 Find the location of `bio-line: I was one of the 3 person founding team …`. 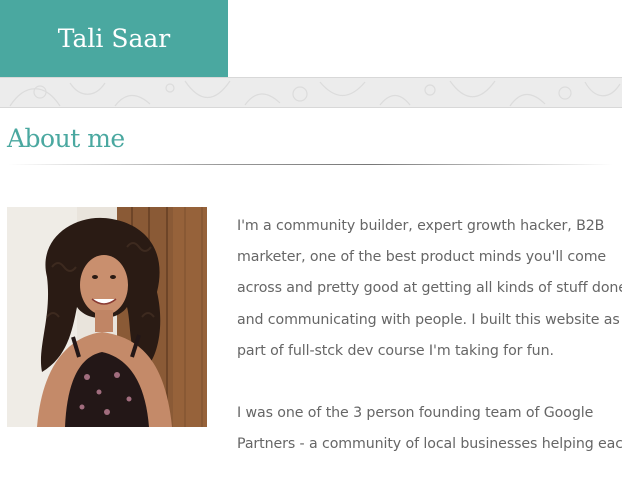

bio-line: I was one of the 3 person founding team … is located at coordinates (415, 413).